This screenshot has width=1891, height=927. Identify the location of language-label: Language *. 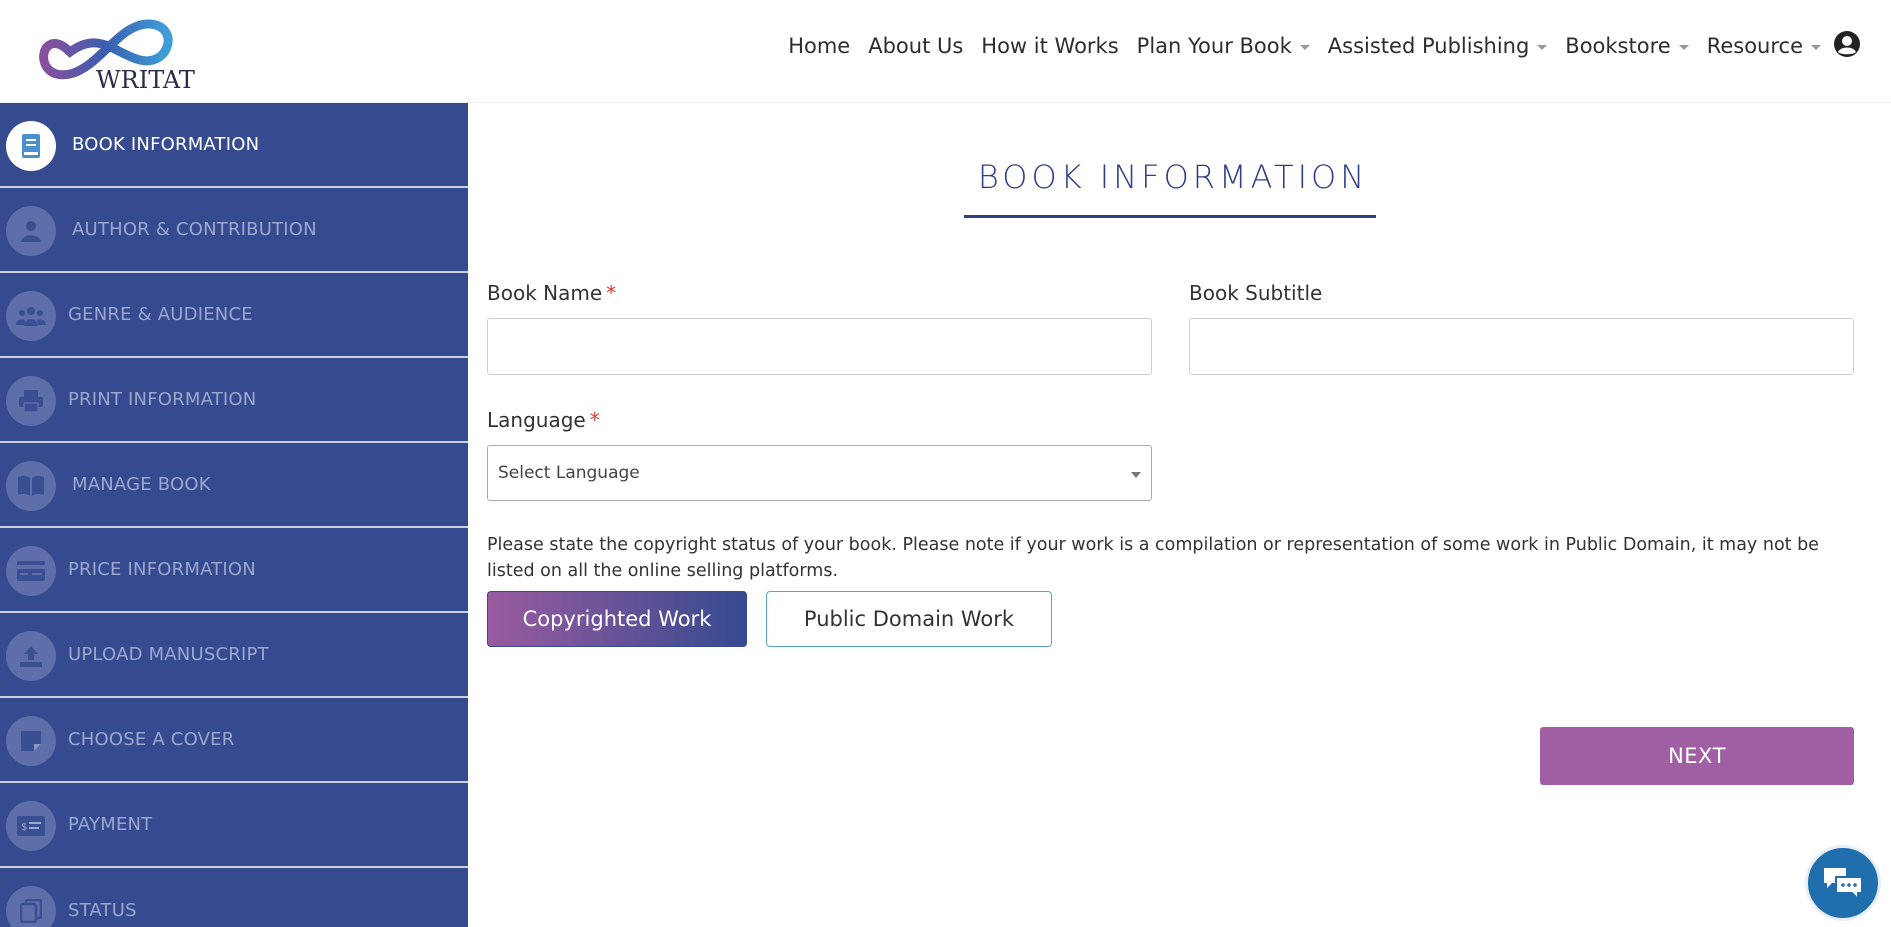
(543, 420).